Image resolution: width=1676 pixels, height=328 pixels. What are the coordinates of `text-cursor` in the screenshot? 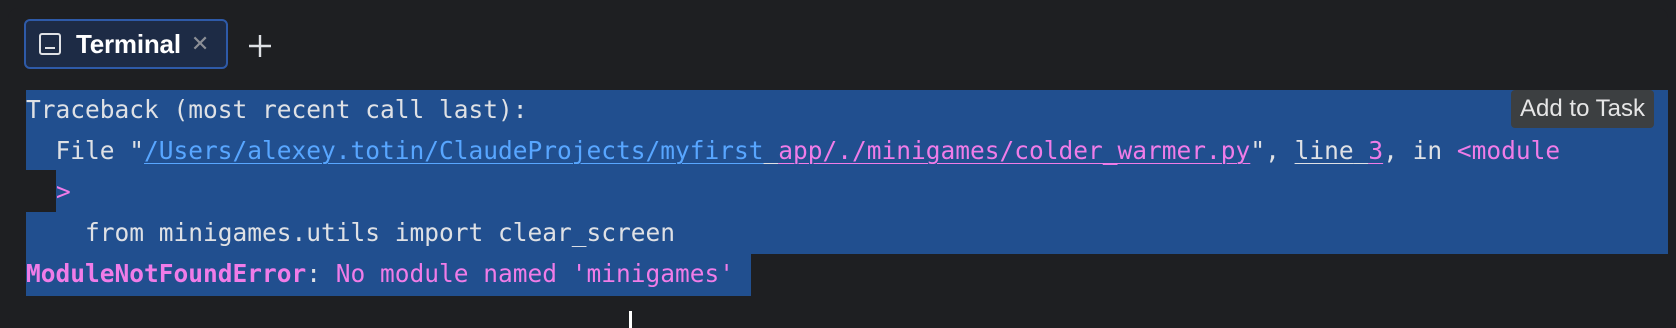 It's located at (630, 319).